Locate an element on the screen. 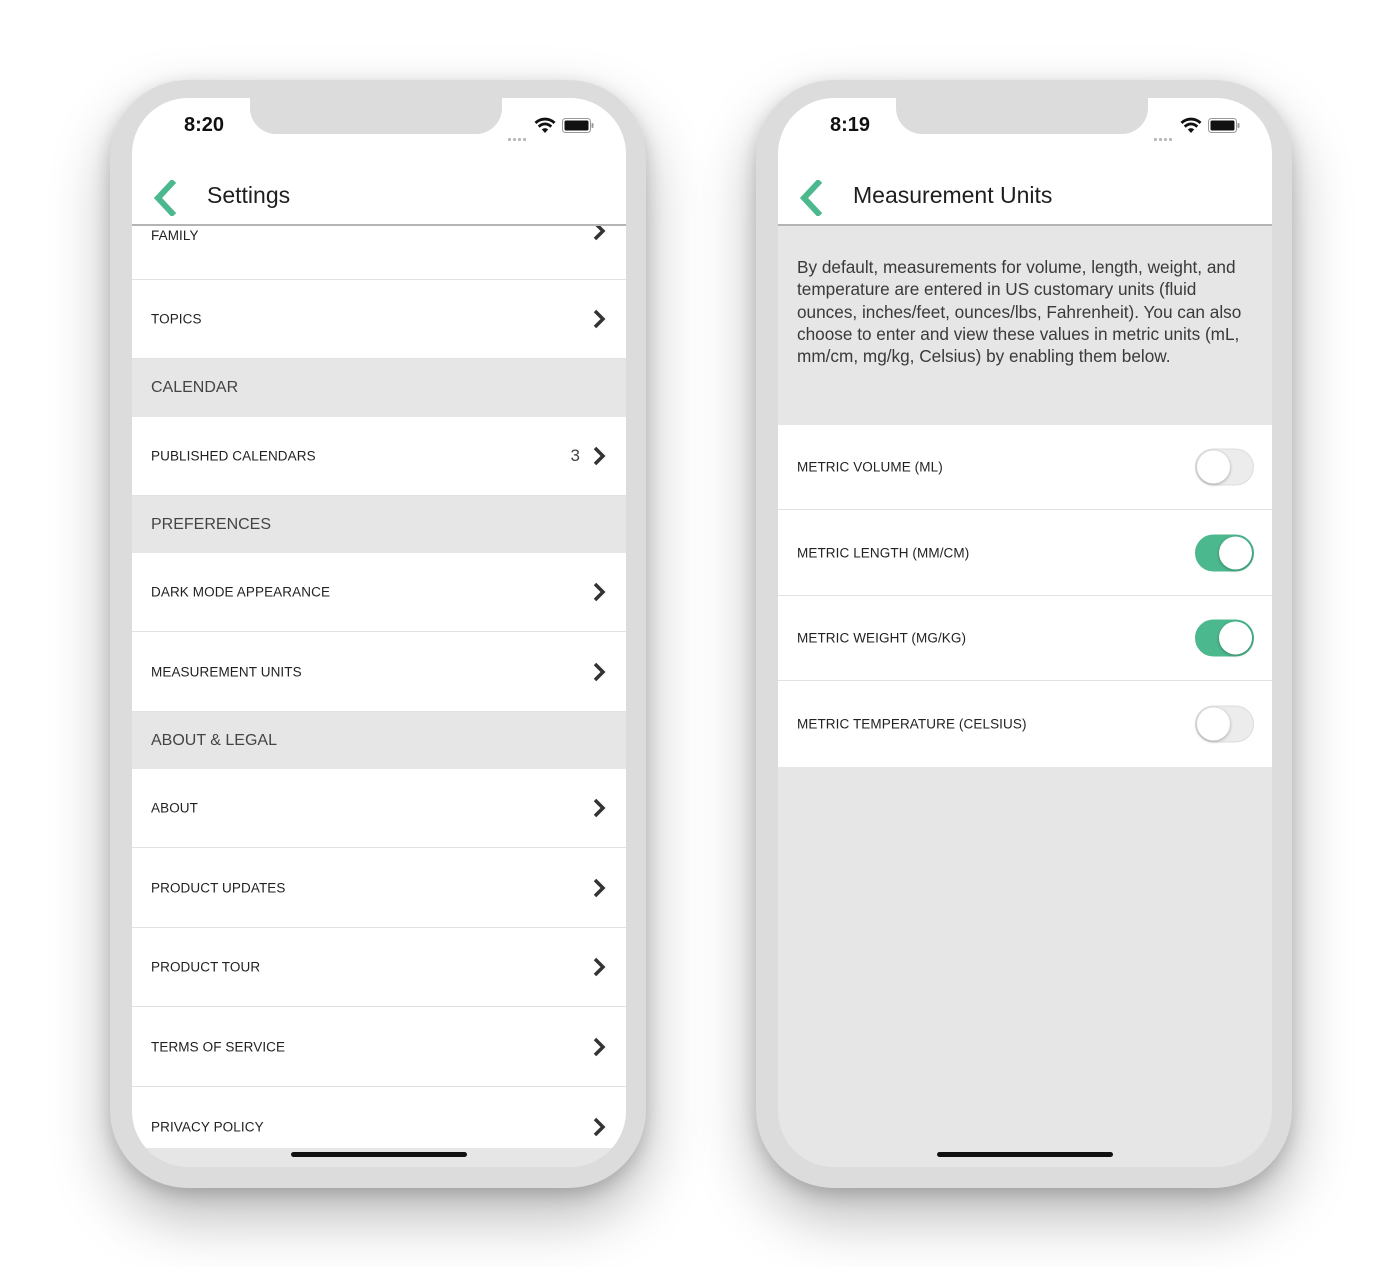  row-label: DARK MODE APPEARANCE is located at coordinates (241, 592).